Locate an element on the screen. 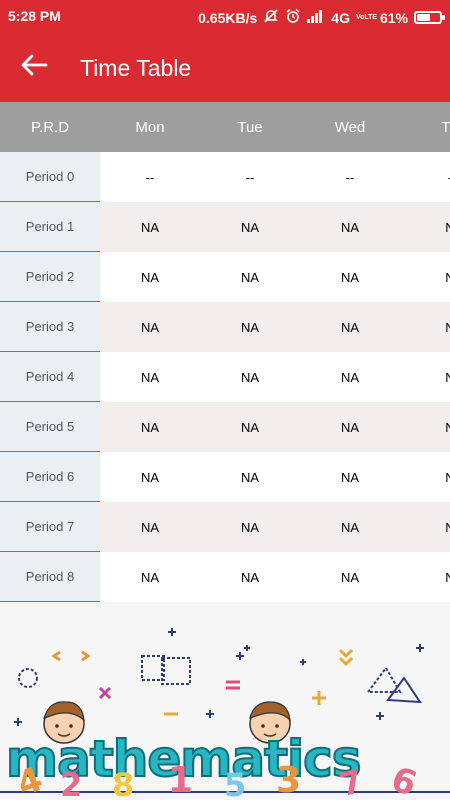 The image size is (450, 800). digit: 5 is located at coordinates (235, 783).